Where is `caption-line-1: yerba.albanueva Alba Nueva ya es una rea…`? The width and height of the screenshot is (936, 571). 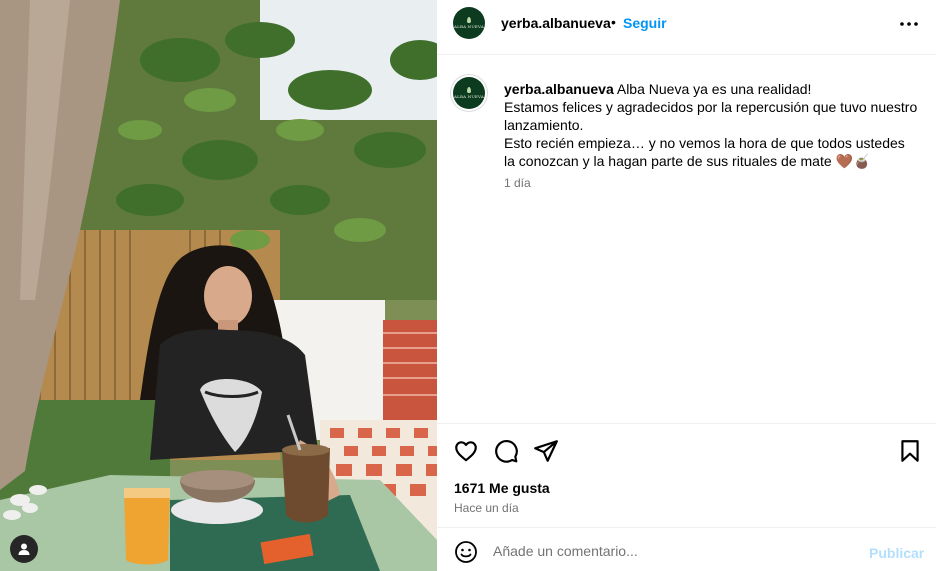
caption-line-1: yerba.albanueva Alba Nueva ya es una rea… is located at coordinates (711, 89).